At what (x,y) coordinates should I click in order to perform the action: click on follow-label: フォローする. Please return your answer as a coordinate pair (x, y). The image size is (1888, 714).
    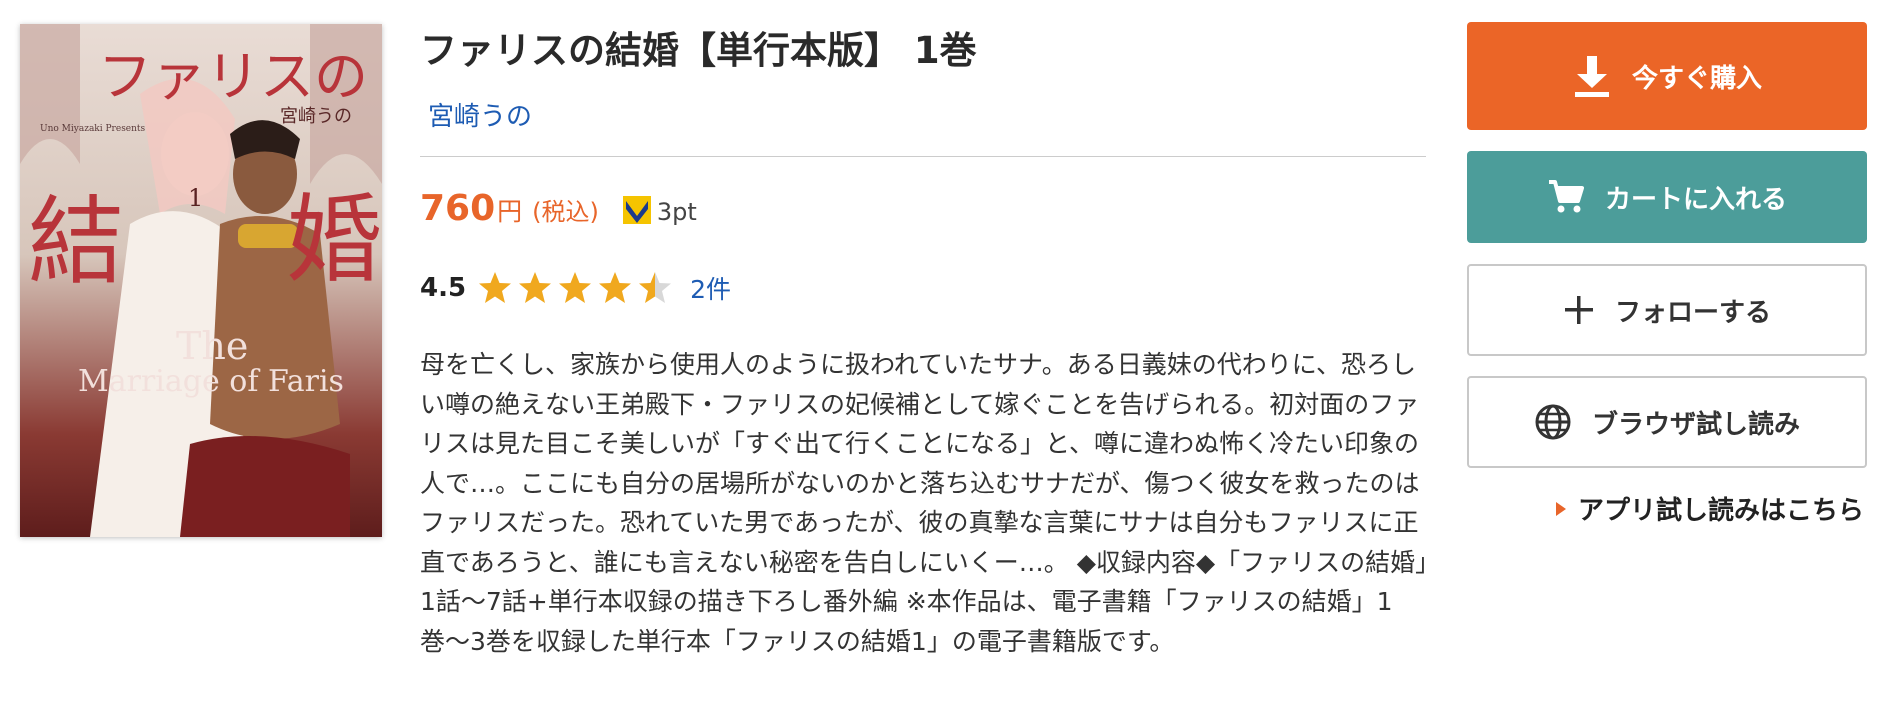
    Looking at the image, I should click on (1692, 312).